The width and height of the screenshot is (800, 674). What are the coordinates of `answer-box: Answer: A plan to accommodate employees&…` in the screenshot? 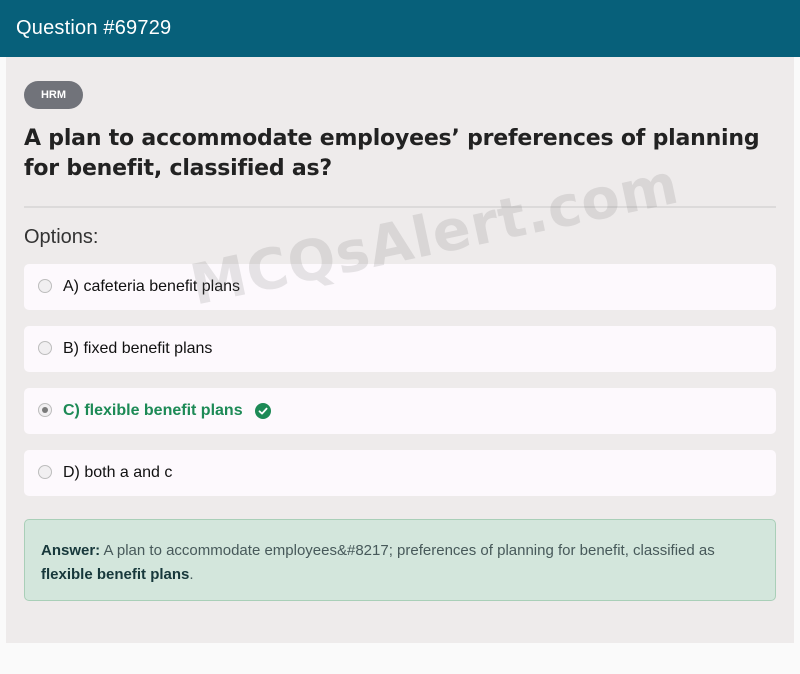 It's located at (400, 560).